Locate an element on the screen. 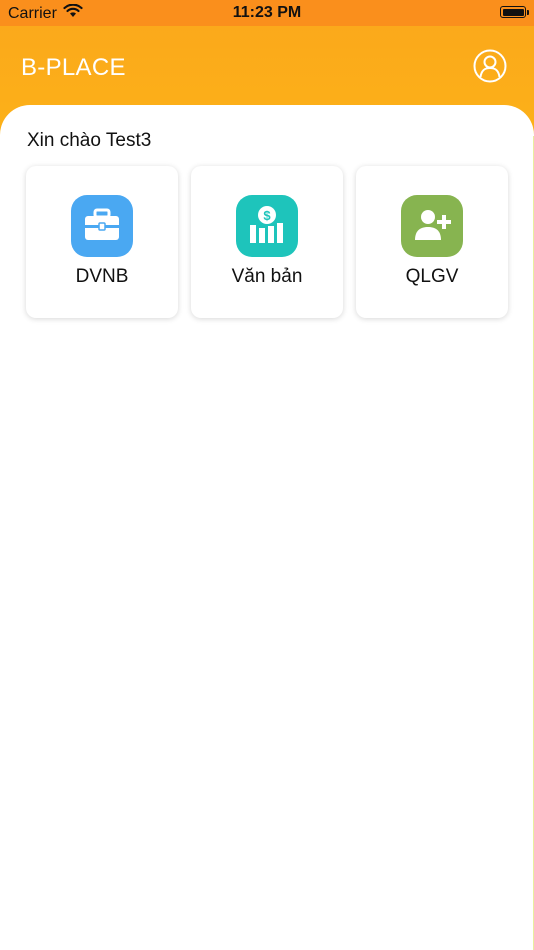  battery-cap is located at coordinates (528, 12).